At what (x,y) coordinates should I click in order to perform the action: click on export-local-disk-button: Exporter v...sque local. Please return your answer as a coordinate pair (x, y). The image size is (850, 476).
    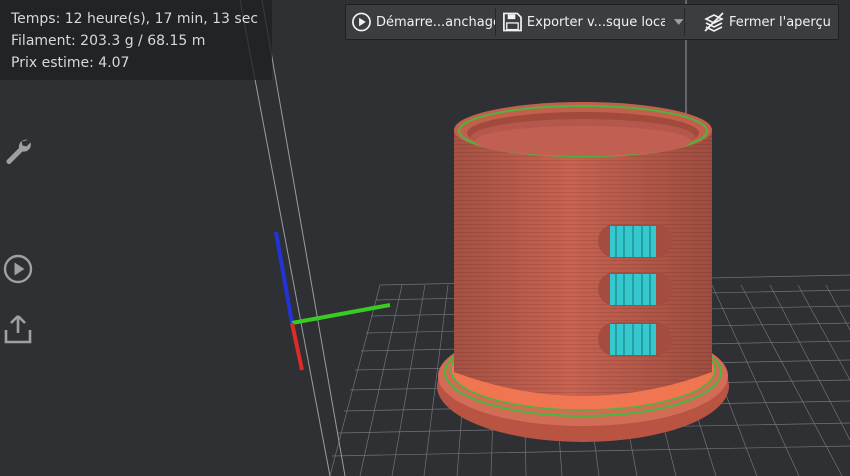
    Looking at the image, I should click on (590, 22).